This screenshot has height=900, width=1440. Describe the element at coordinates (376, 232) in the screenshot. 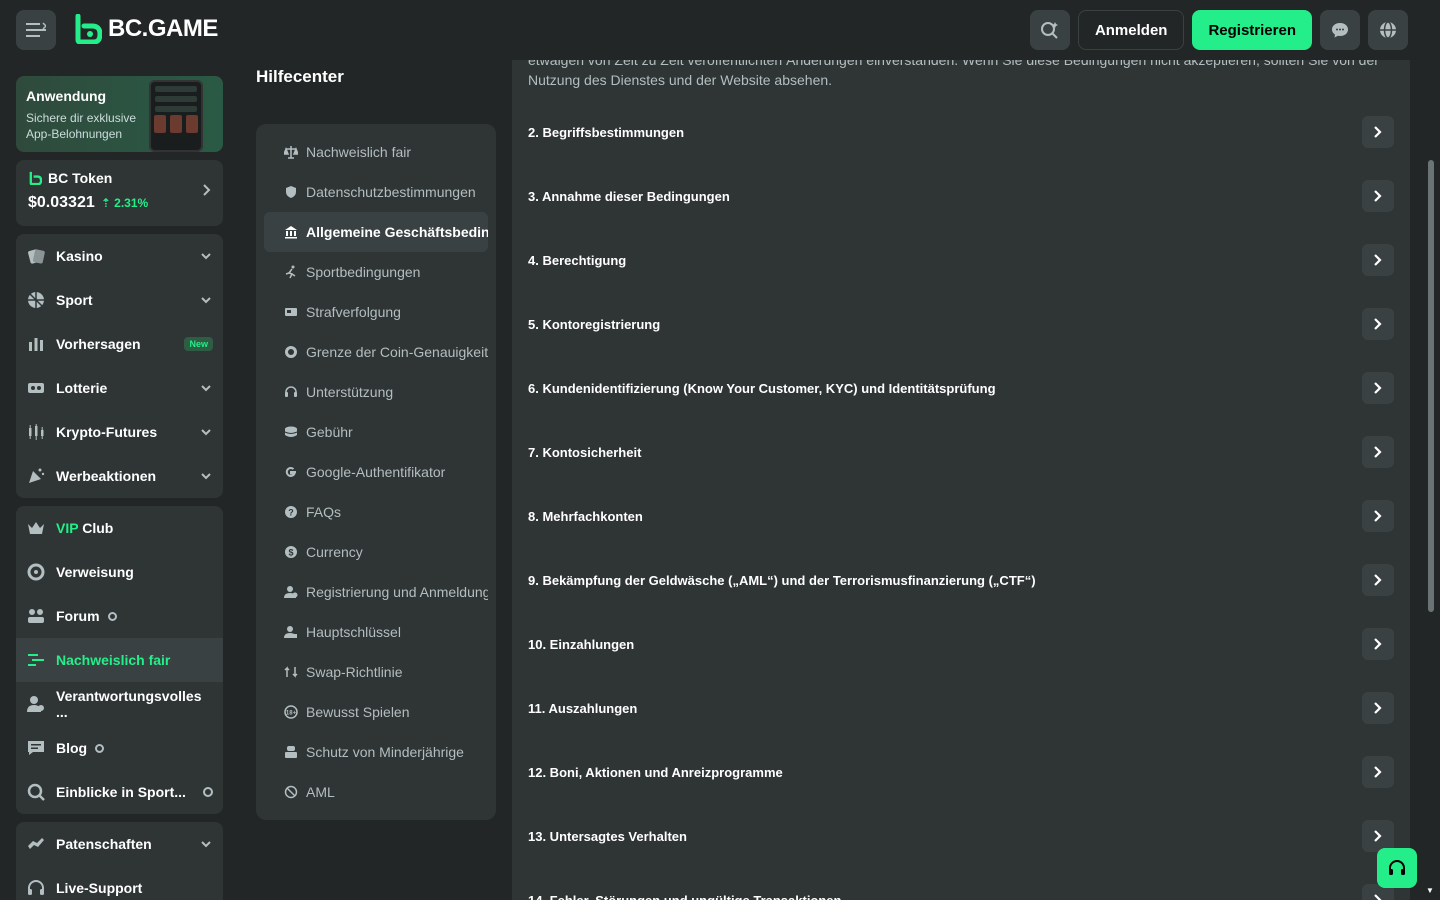

I see `helpcenter-item-2: Allgemeine Geschäftsbedingungen` at that location.